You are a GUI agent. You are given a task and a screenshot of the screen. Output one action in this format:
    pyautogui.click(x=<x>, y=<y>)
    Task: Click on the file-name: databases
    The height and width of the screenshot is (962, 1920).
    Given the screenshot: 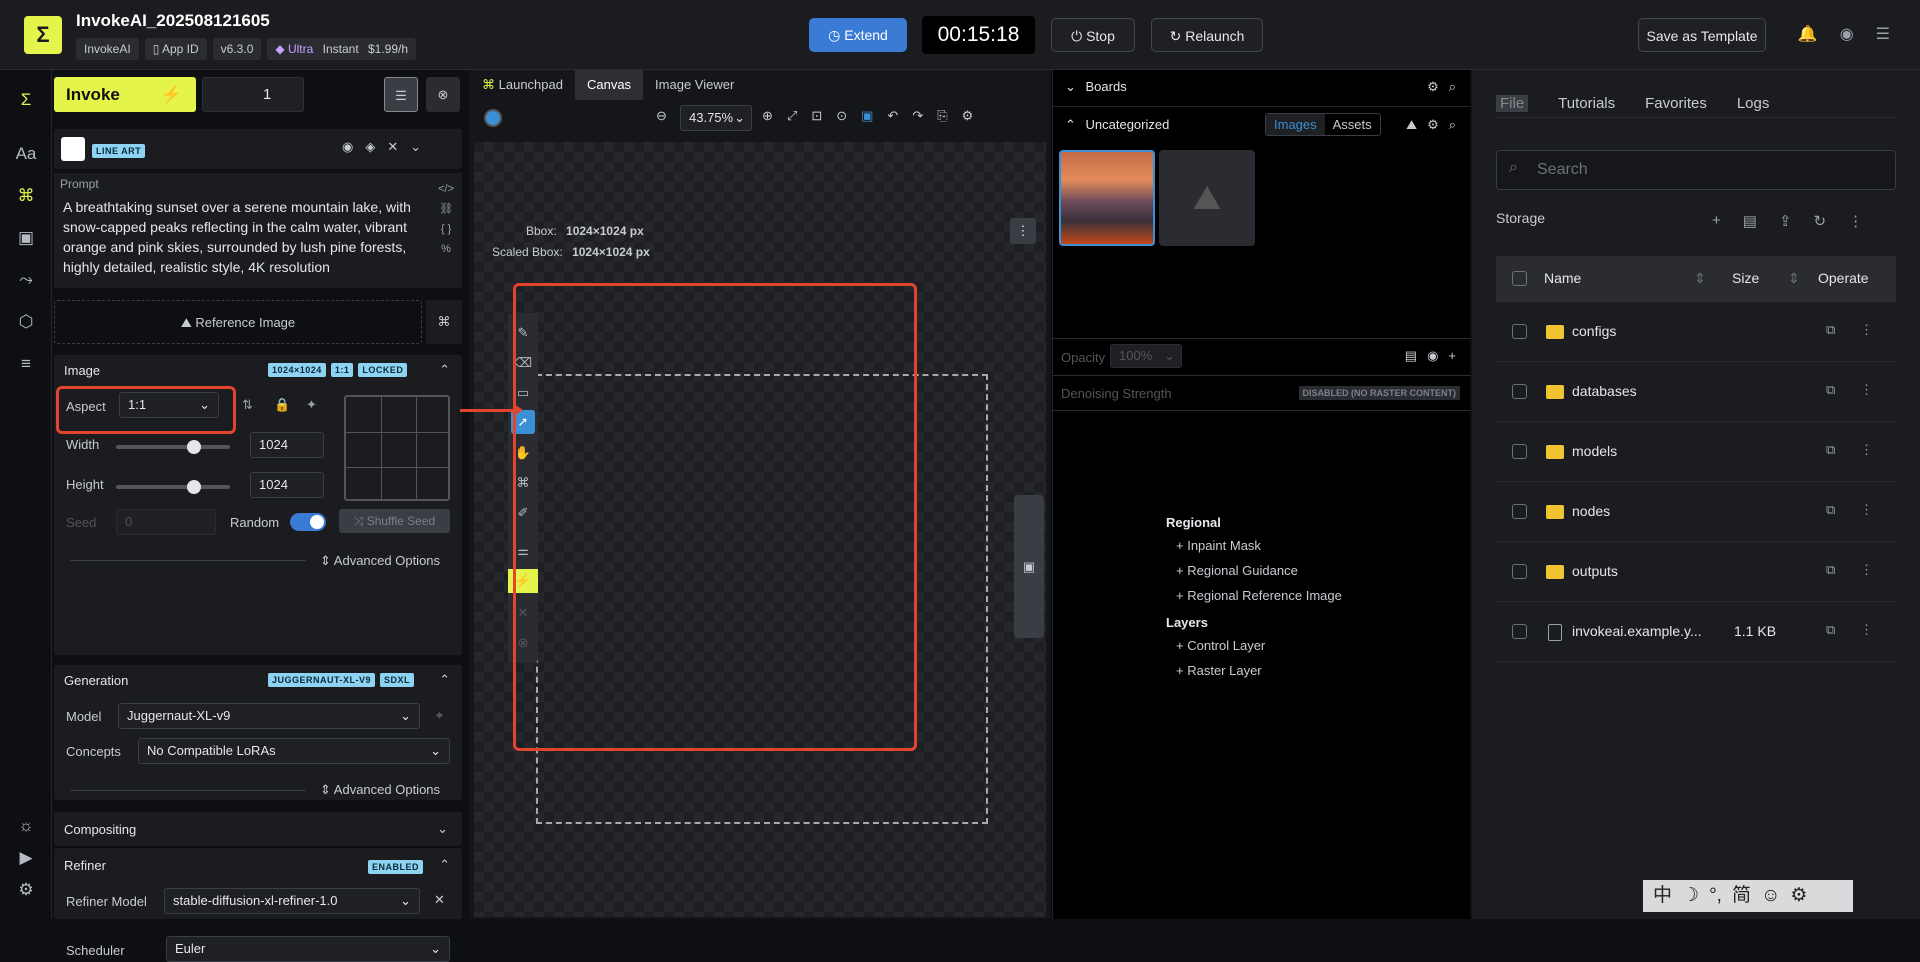 What is the action you would take?
    pyautogui.click(x=1604, y=391)
    